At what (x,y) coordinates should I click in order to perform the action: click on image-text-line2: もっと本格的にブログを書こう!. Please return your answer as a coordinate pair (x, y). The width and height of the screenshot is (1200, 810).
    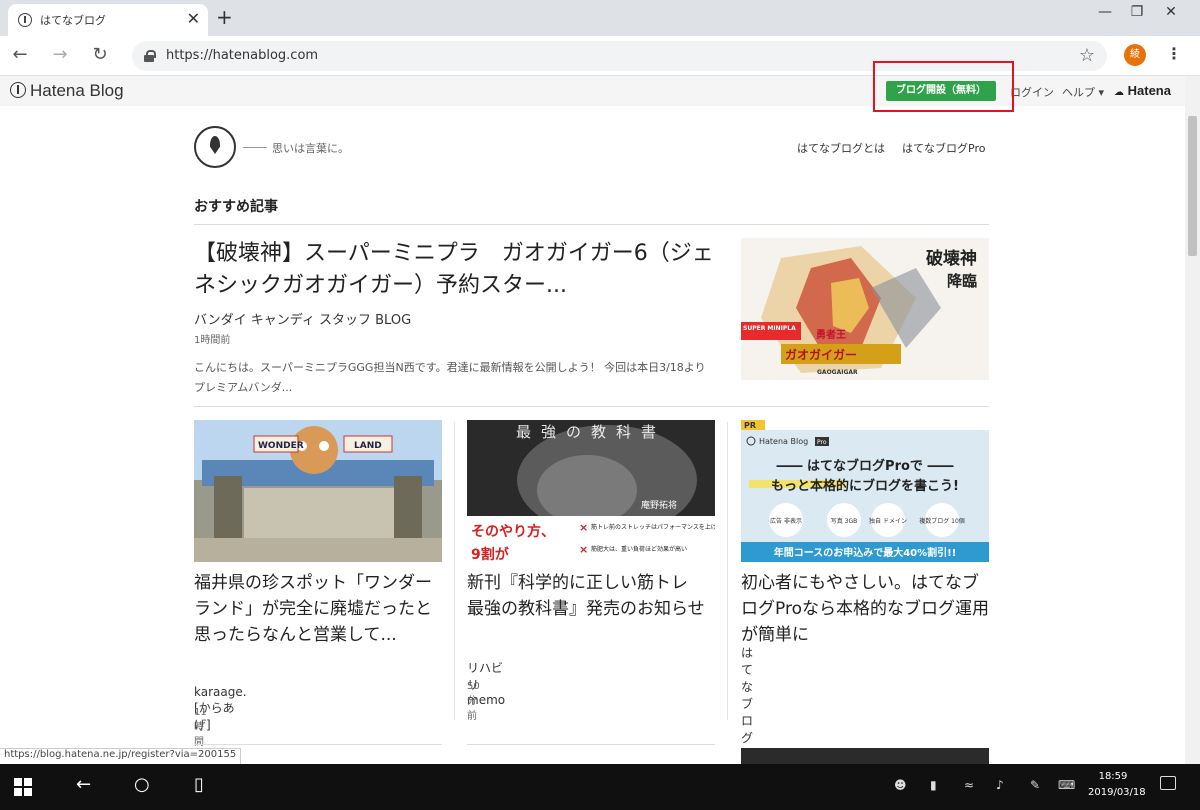
    Looking at the image, I should click on (865, 486).